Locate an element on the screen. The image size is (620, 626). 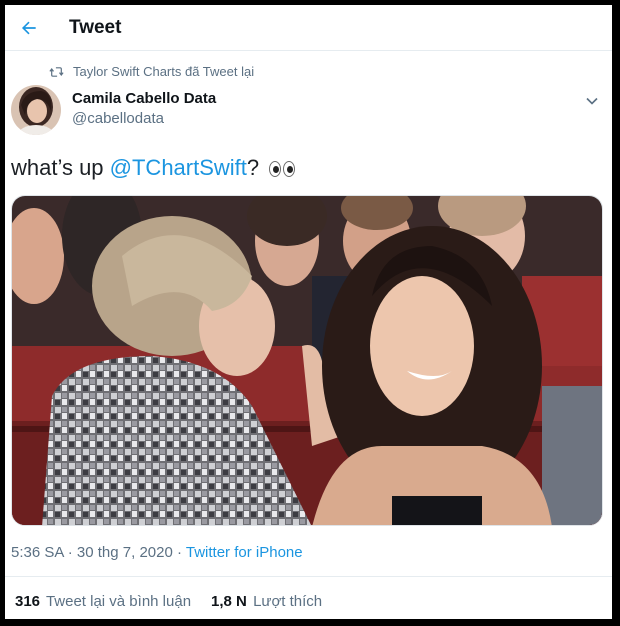
divider is located at coordinates (308, 576).